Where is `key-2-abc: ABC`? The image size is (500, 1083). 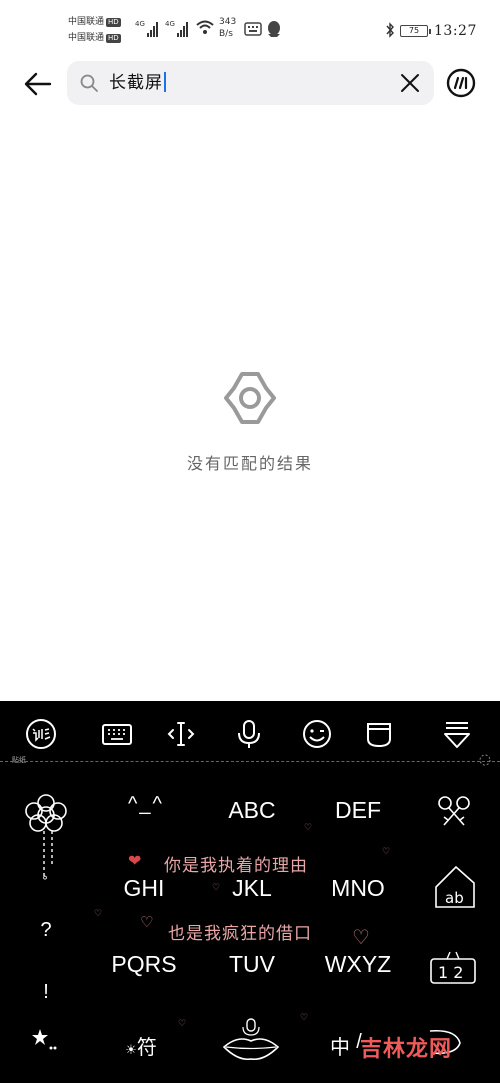 key-2-abc: ABC is located at coordinates (252, 810).